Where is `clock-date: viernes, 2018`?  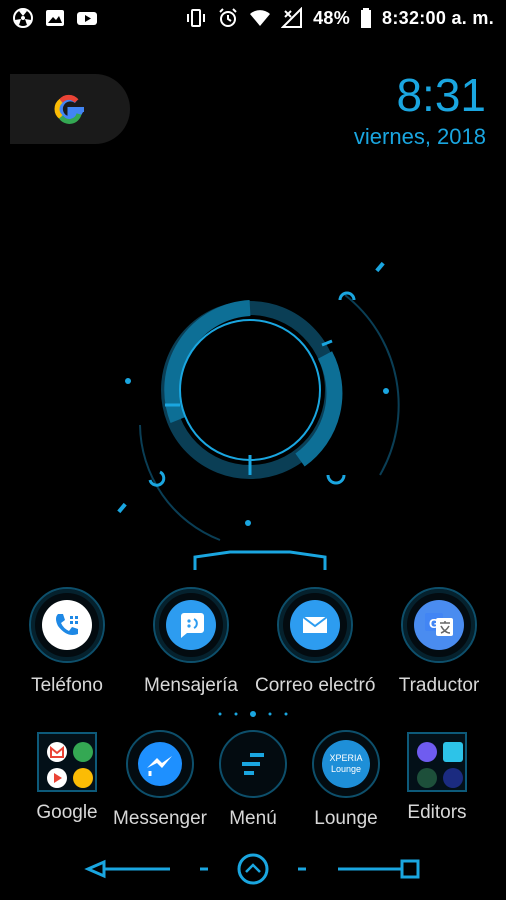
clock-date: viernes, 2018 is located at coordinates (419, 136).